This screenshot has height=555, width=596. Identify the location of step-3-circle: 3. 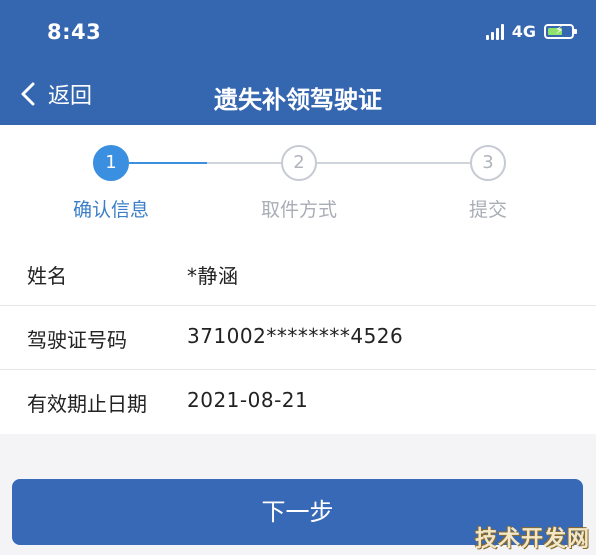
(488, 163).